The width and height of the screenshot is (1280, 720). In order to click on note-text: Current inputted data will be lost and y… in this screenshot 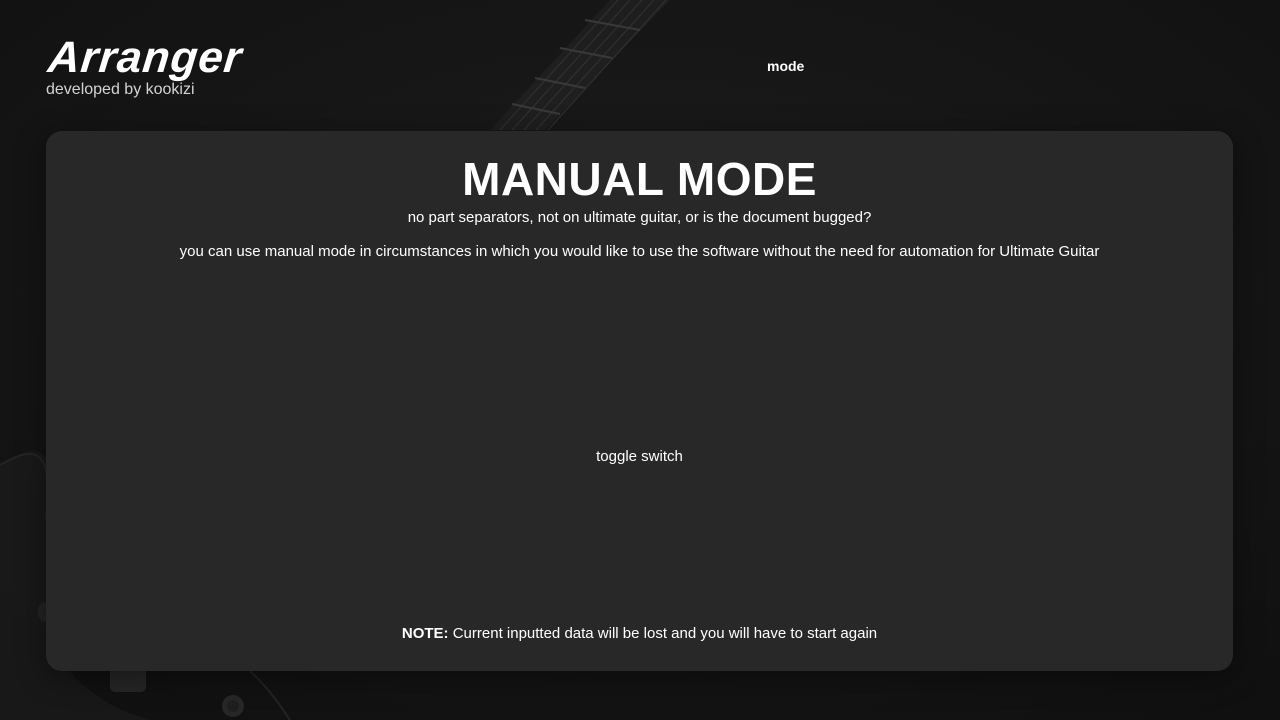, I will do `click(663, 633)`.